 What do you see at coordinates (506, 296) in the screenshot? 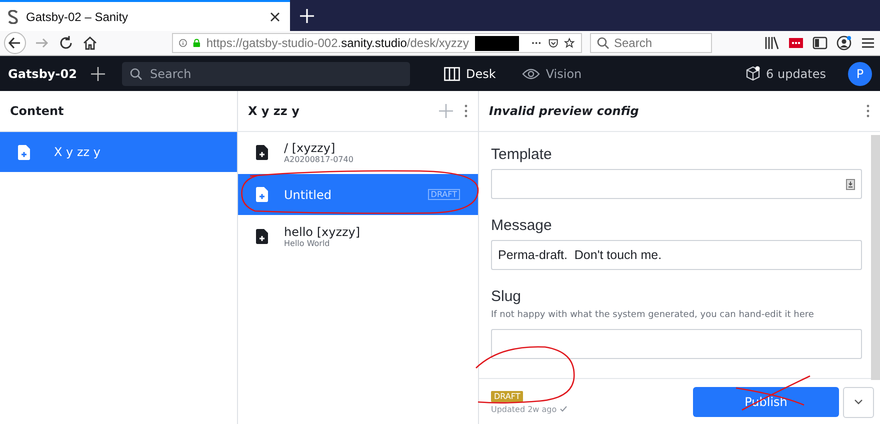
I see `field-label: Slug` at bounding box center [506, 296].